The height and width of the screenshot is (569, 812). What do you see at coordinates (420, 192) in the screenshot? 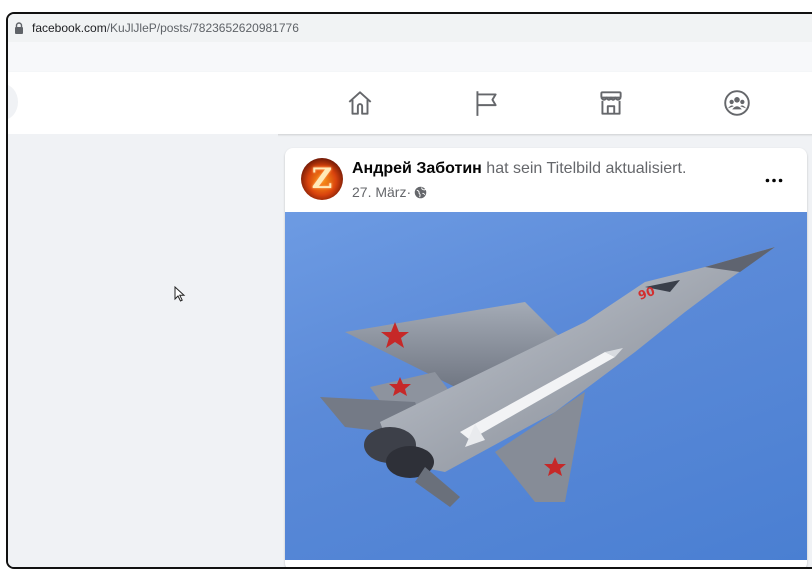
I see `globe-icon` at bounding box center [420, 192].